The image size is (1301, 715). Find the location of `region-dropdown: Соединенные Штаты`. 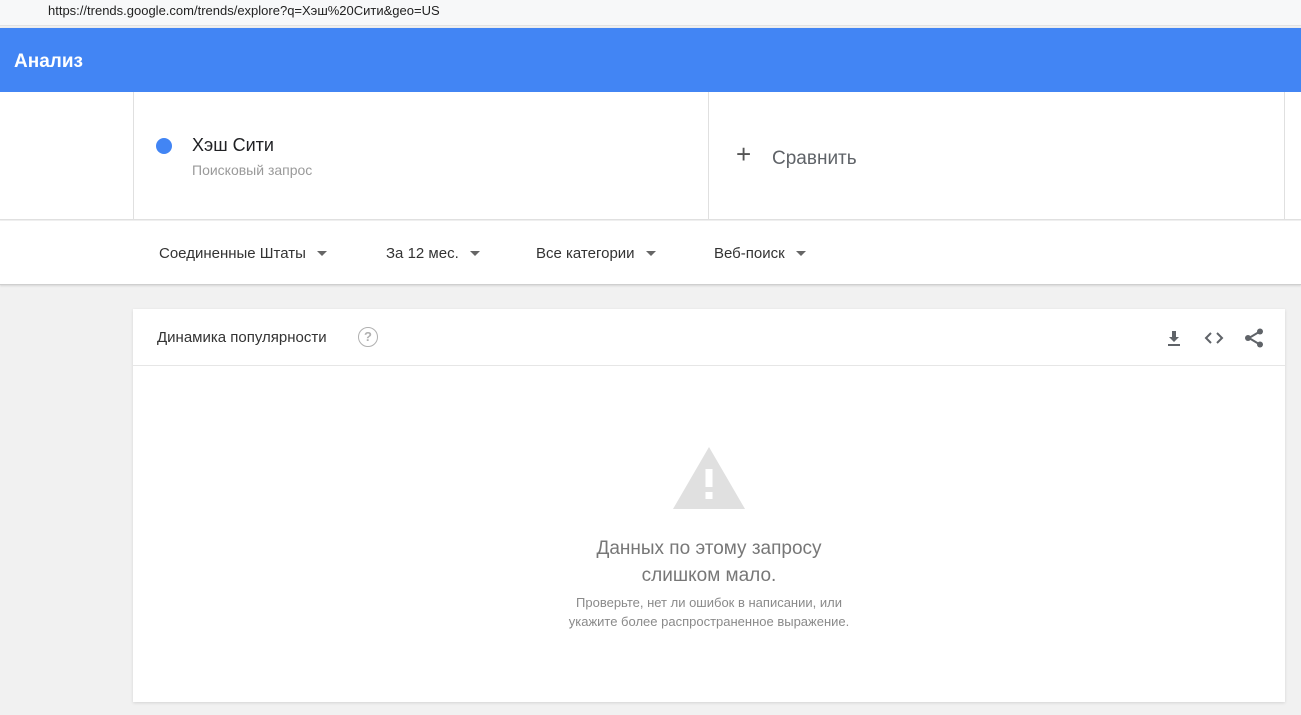

region-dropdown: Соединенные Штаты is located at coordinates (243, 253).